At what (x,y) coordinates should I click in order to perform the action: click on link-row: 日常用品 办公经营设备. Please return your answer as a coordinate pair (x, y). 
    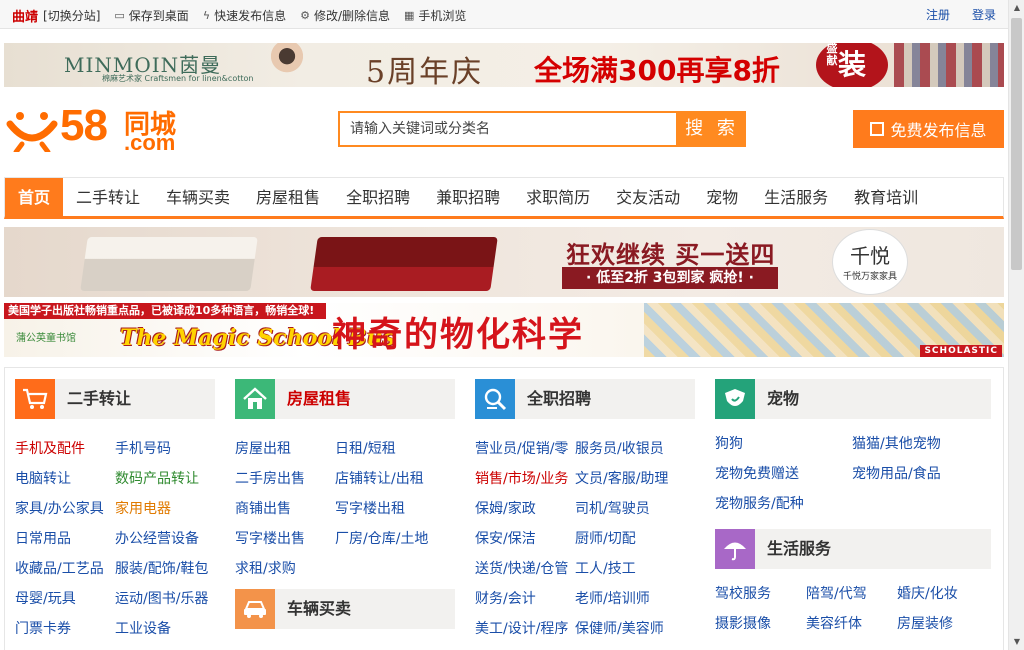
    Looking at the image, I should click on (120, 539).